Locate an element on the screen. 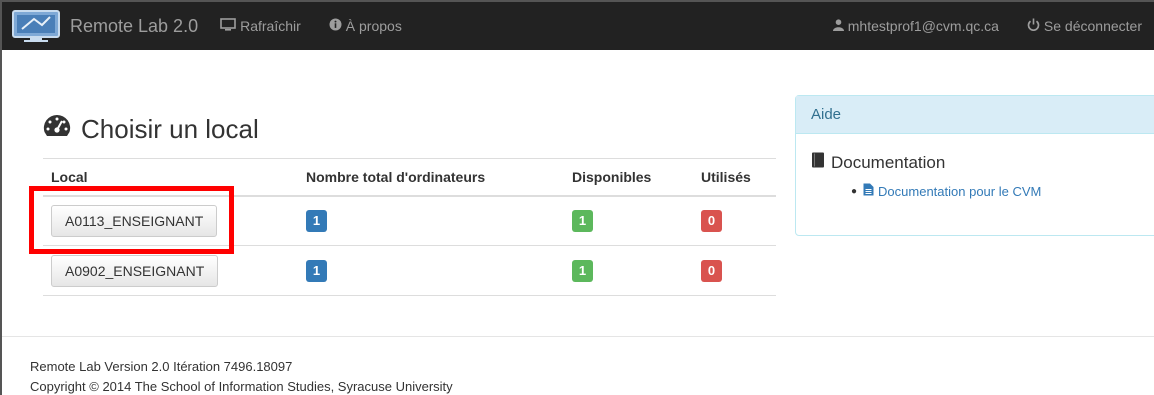  user-icon is located at coordinates (838, 26).